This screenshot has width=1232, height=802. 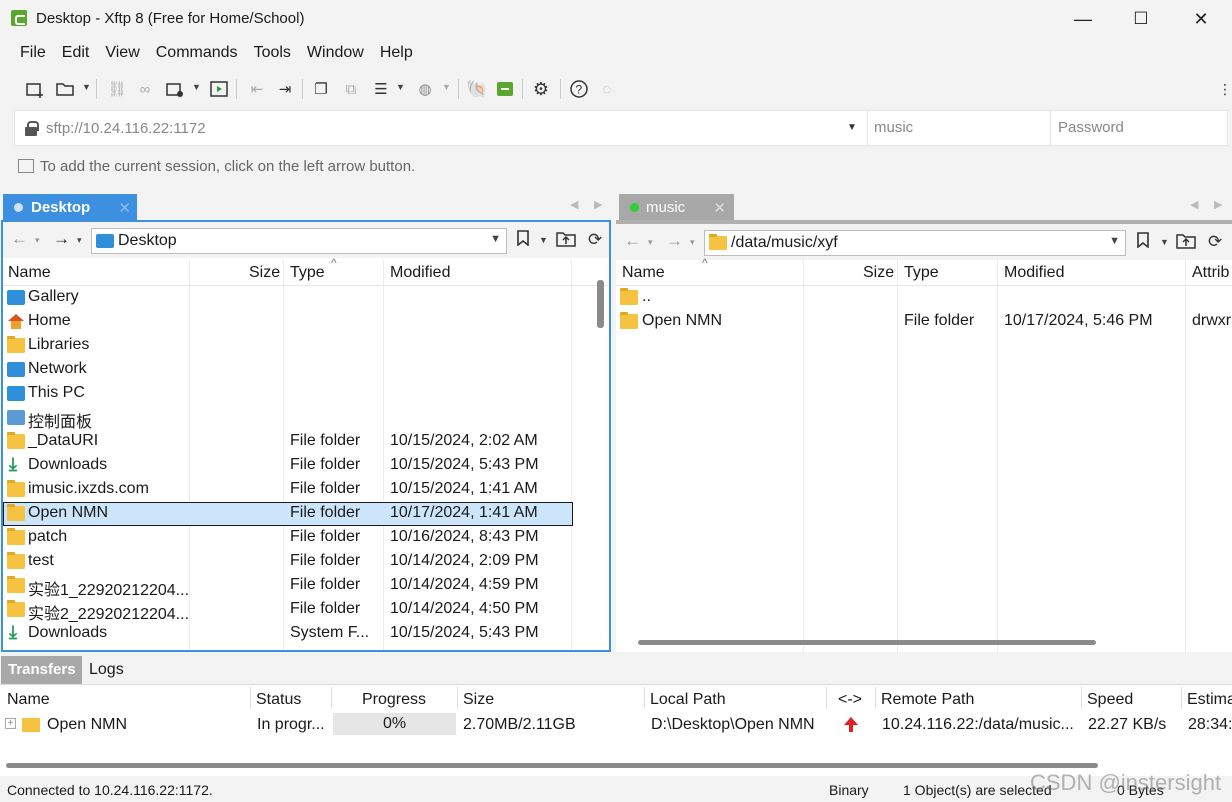 I want to click on close-button: ✕, so click(x=1201, y=19).